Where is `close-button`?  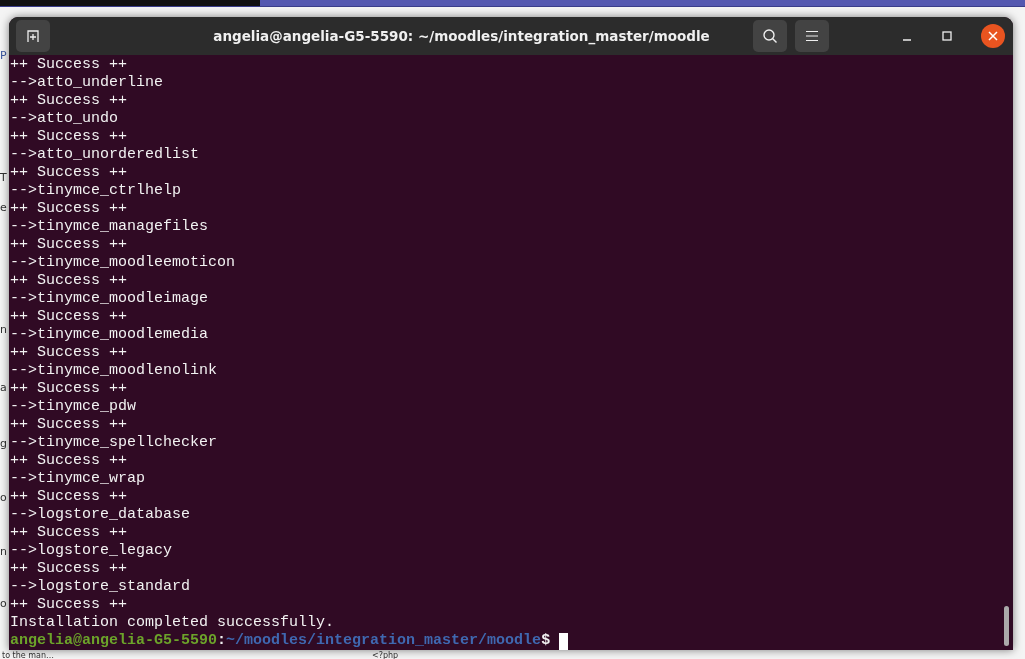 close-button is located at coordinates (993, 36).